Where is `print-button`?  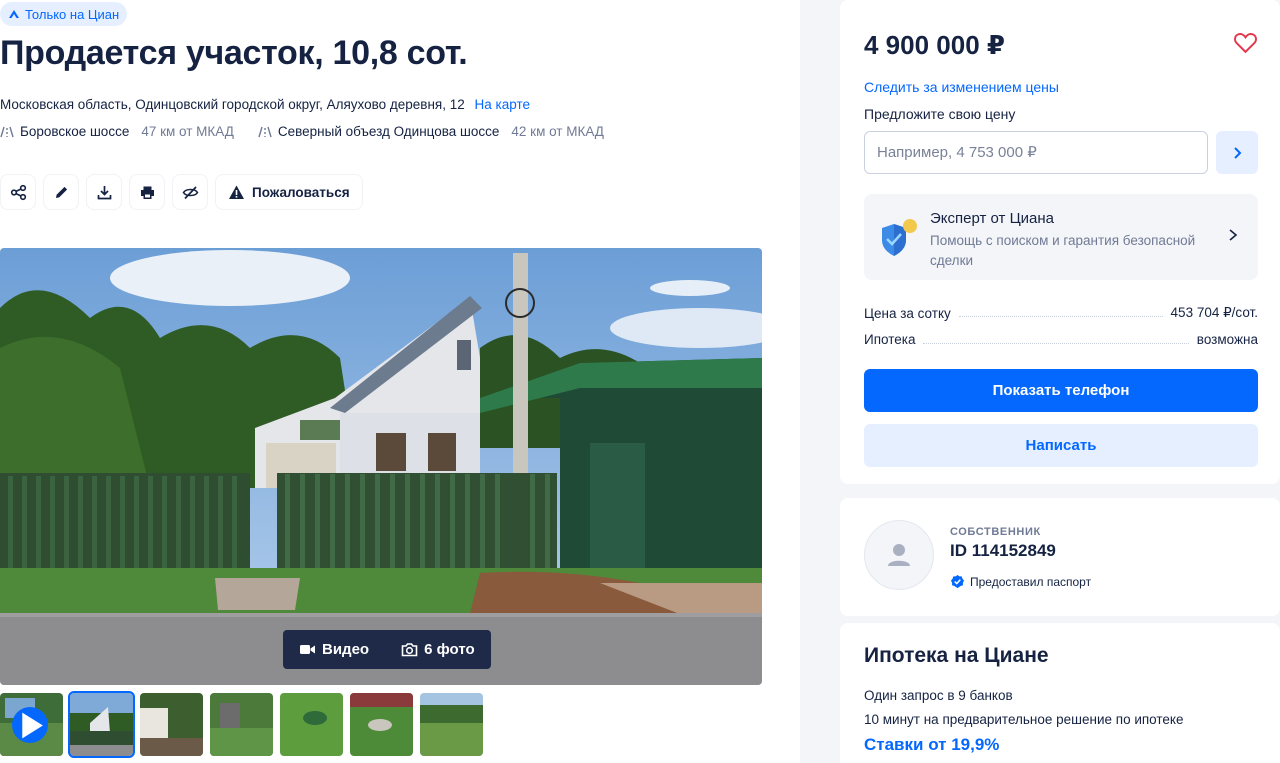
print-button is located at coordinates (147, 192).